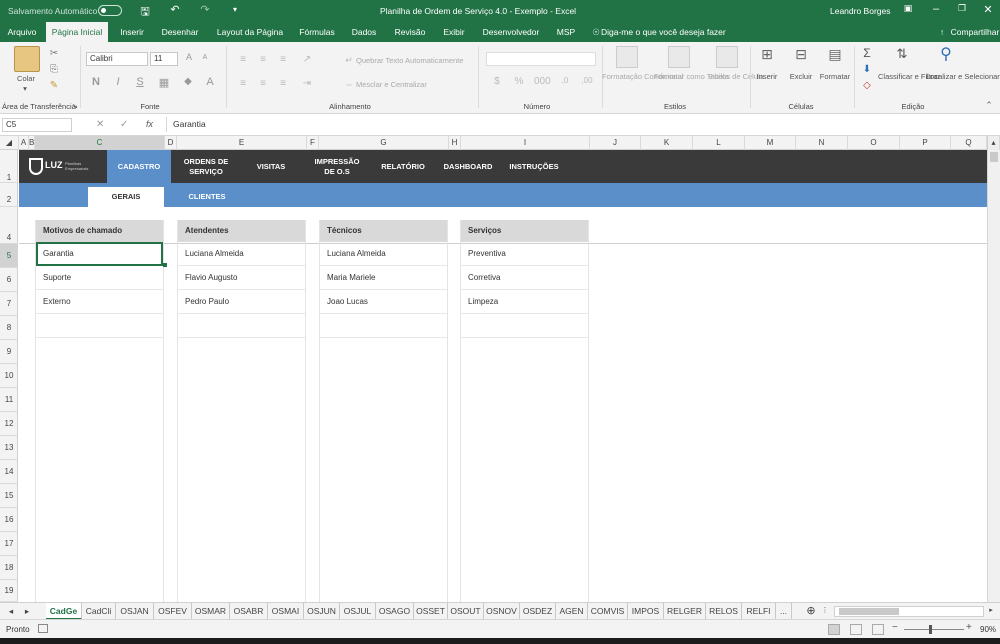  What do you see at coordinates (263, 59) in the screenshot?
I see `align-middle-icon: ≡` at bounding box center [263, 59].